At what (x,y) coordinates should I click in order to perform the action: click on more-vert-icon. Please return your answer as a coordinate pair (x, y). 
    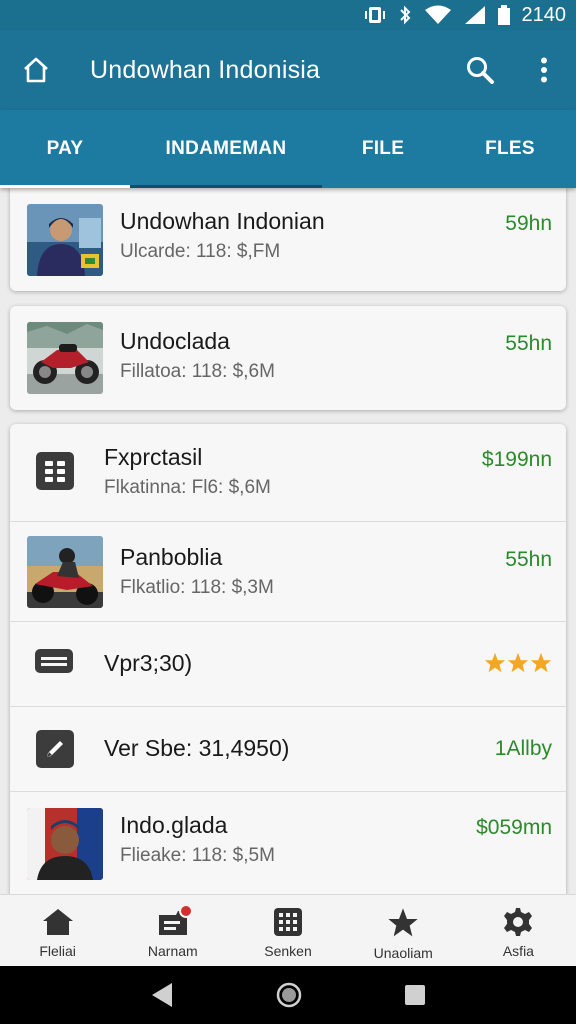
    Looking at the image, I should click on (544, 70).